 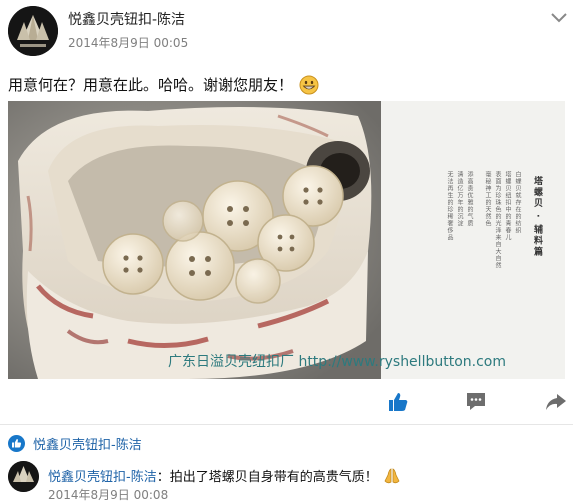 What do you see at coordinates (476, 402) in the screenshot?
I see `comment-icon` at bounding box center [476, 402].